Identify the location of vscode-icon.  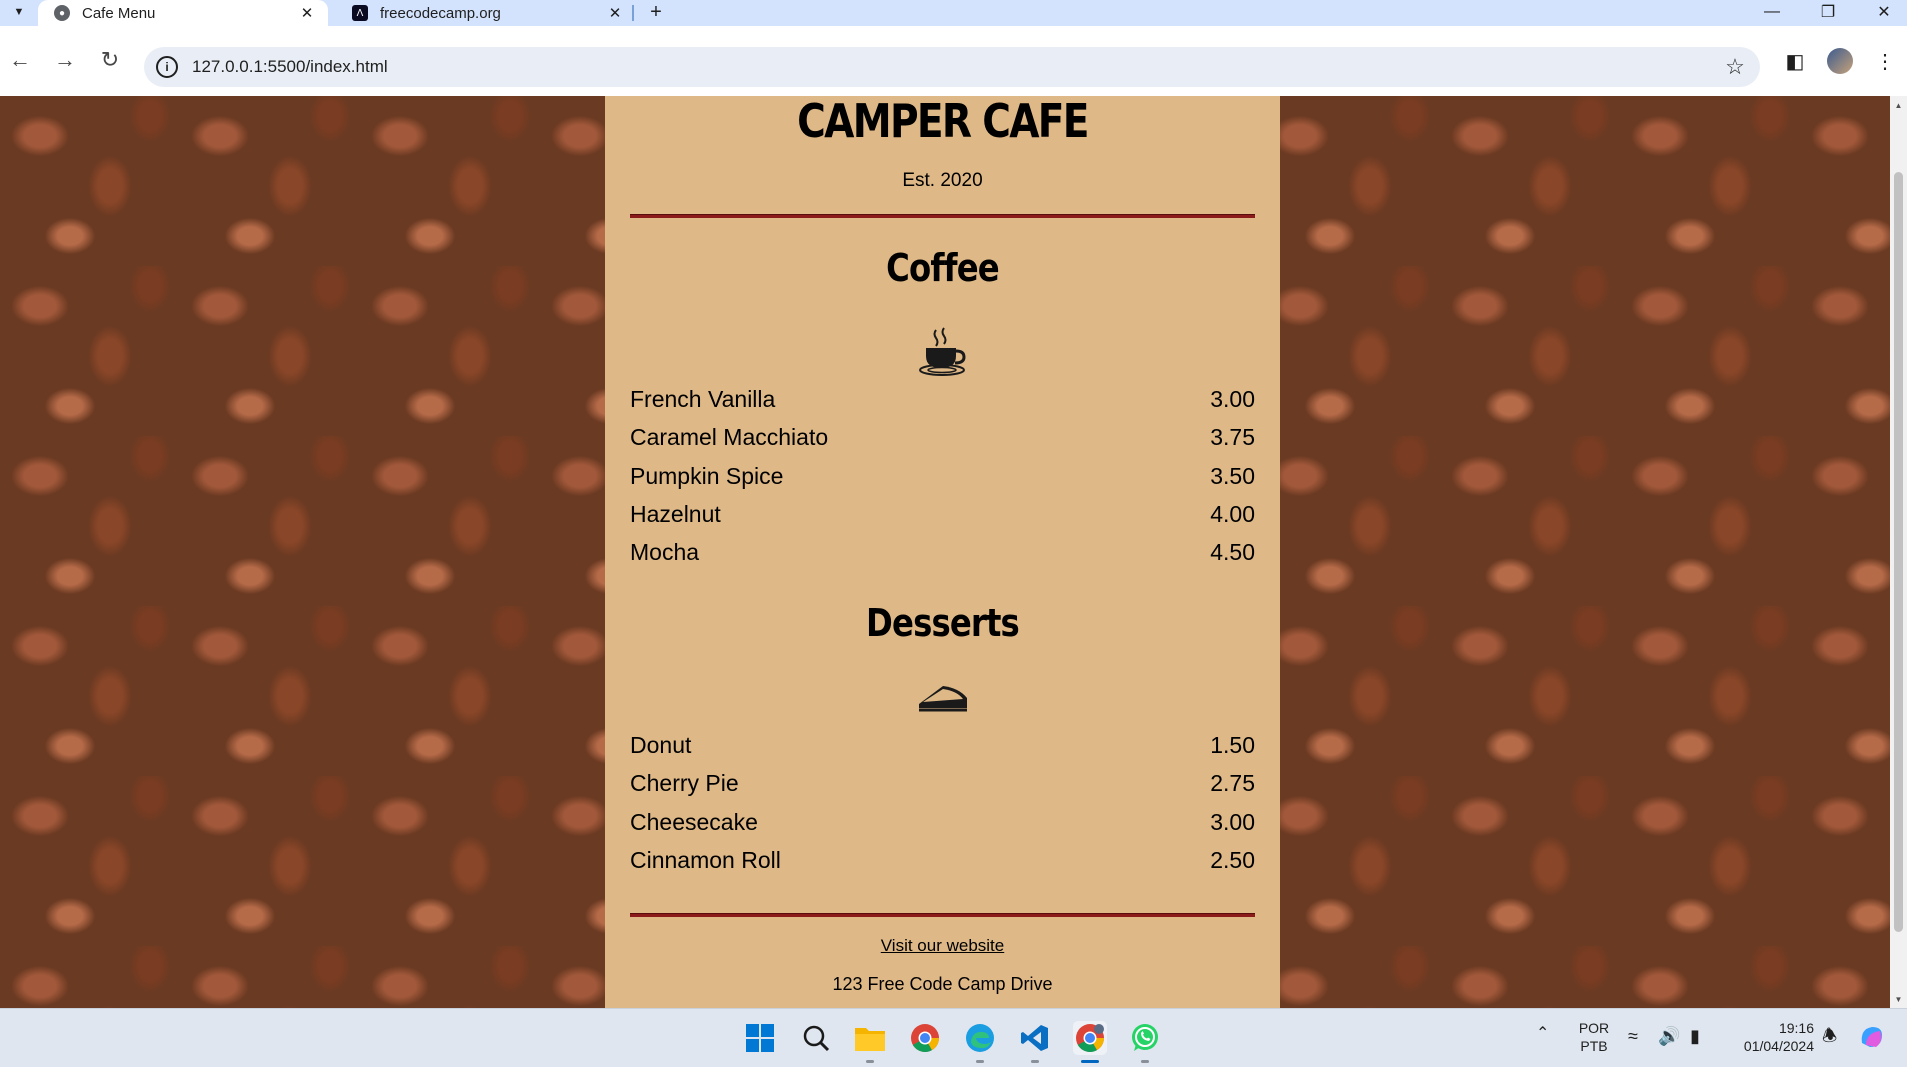
(1035, 1042).